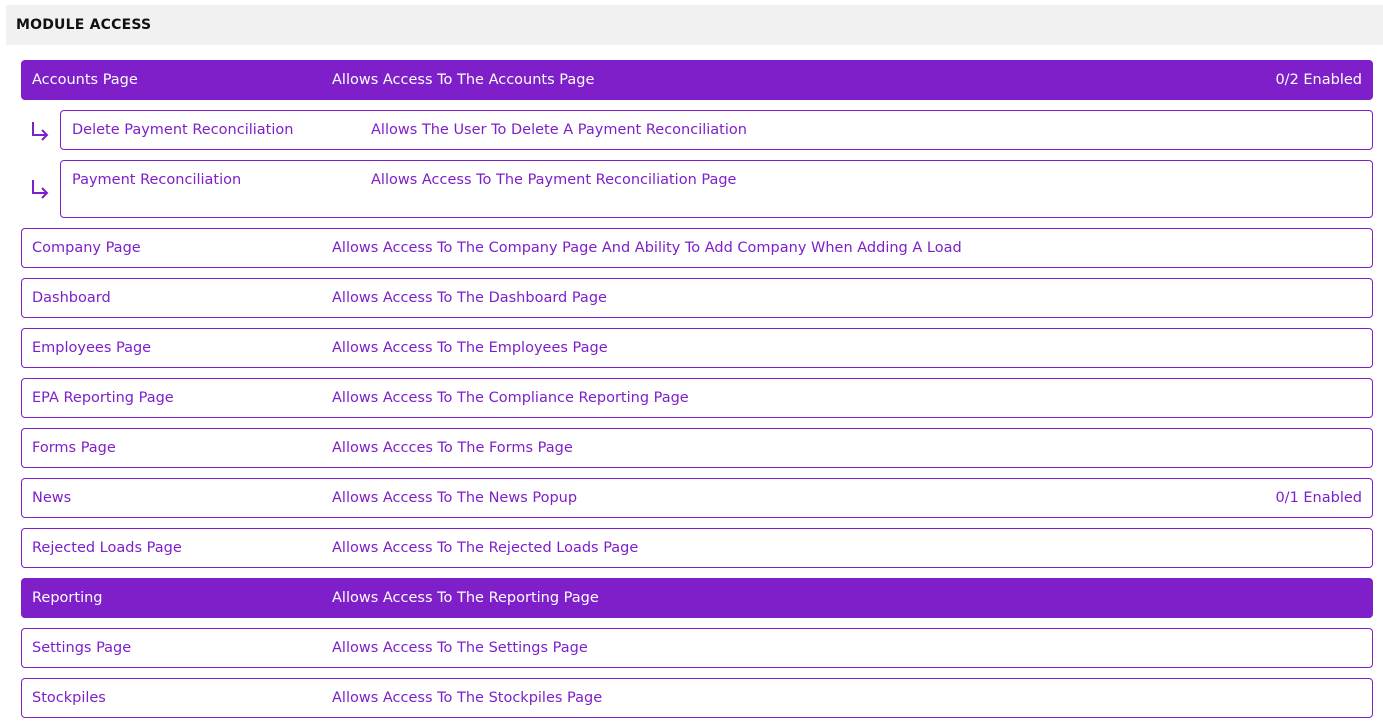 This screenshot has height=725, width=1383. Describe the element at coordinates (460, 648) in the screenshot. I see `module-description: Allows Access To The Settings Page` at that location.